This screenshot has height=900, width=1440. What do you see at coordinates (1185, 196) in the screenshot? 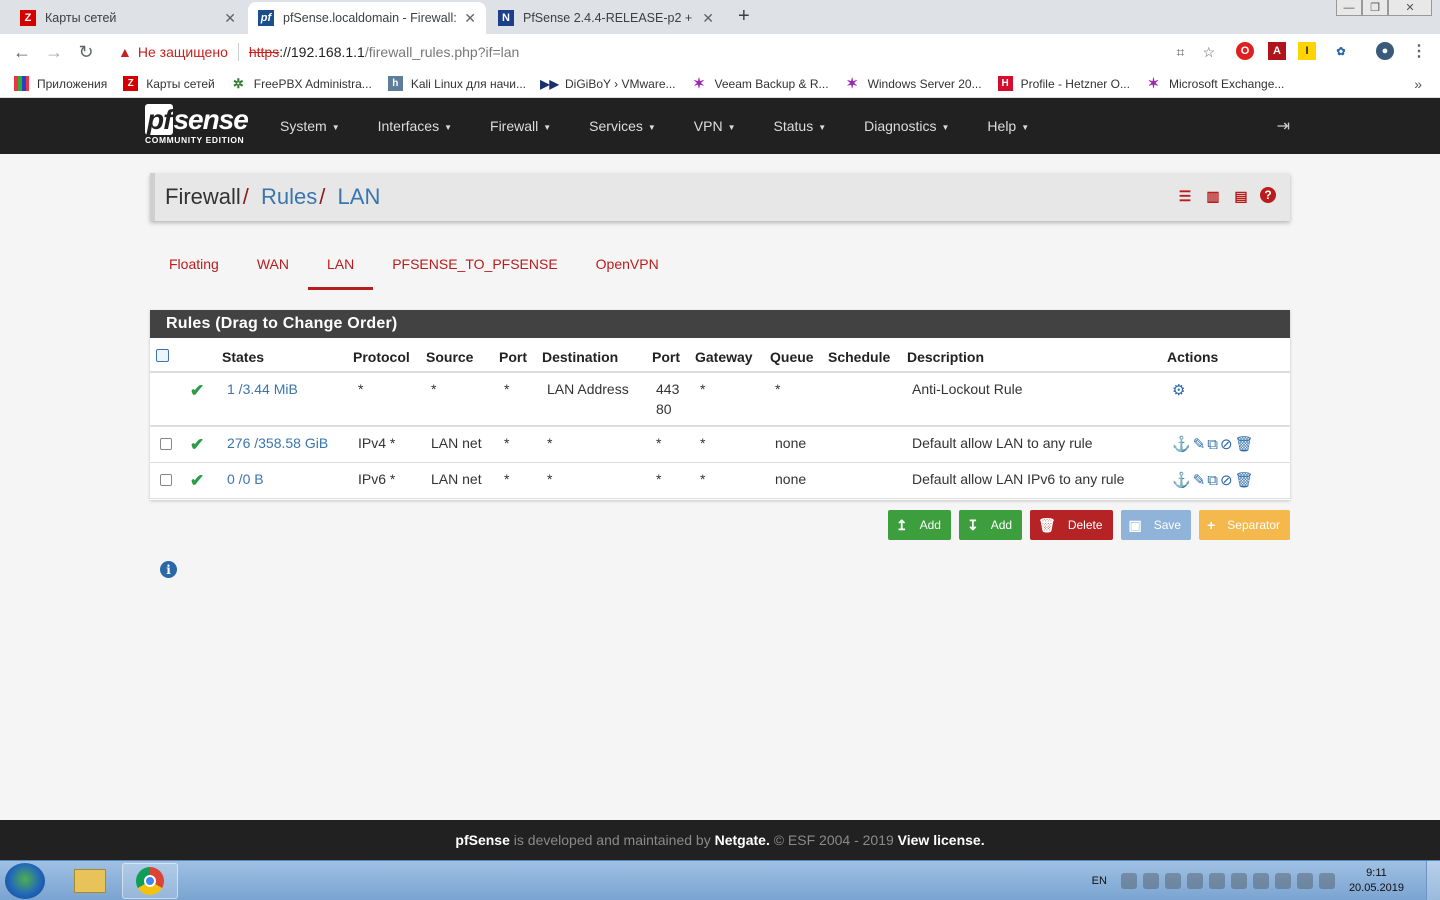
I see `sliders-icon: ☰` at bounding box center [1185, 196].